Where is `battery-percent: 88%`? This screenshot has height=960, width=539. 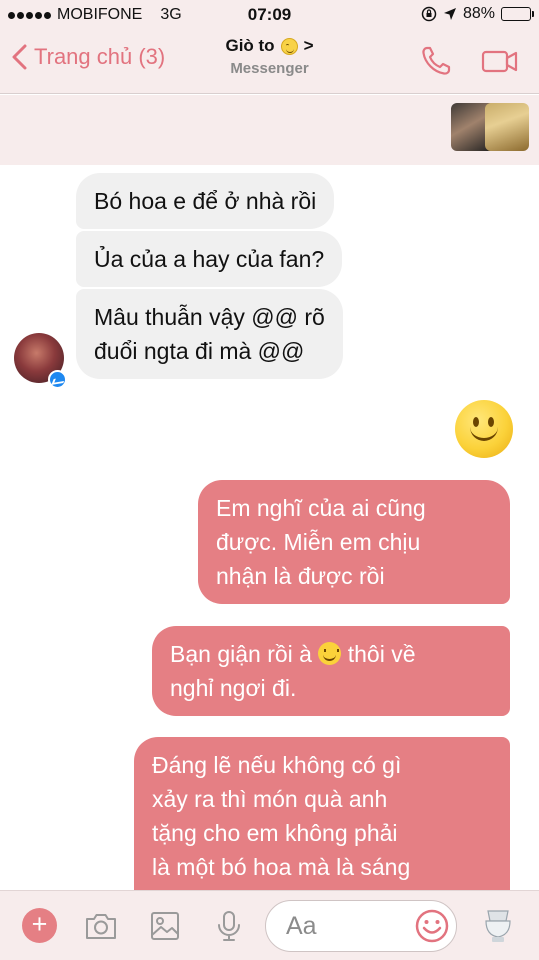 battery-percent: 88% is located at coordinates (478, 13).